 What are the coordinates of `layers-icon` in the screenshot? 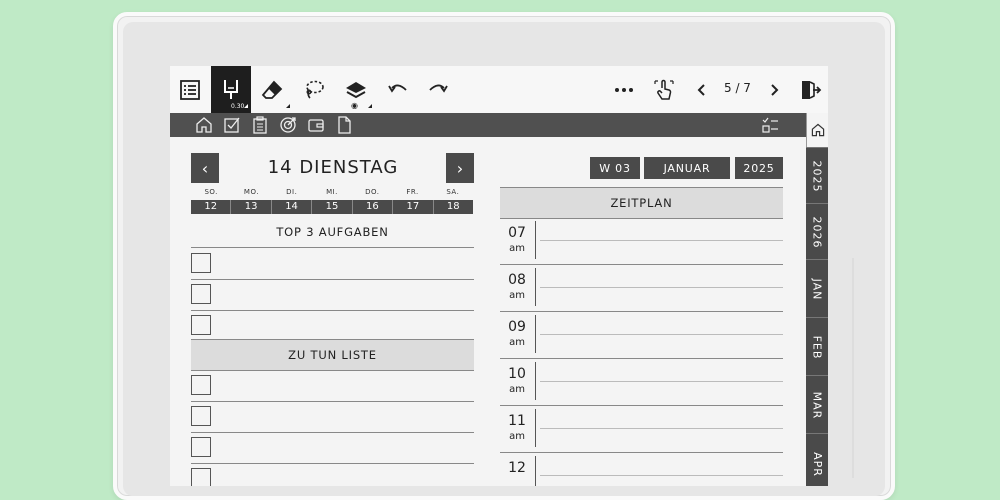 It's located at (356, 89).